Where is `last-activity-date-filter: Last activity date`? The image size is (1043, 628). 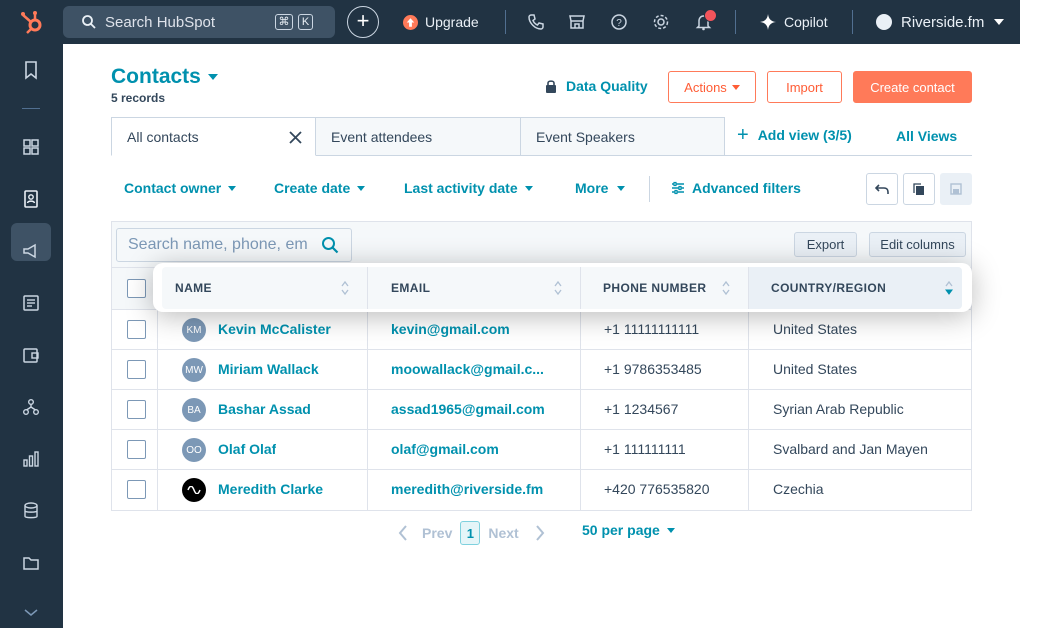
last-activity-date-filter: Last activity date is located at coordinates (468, 188).